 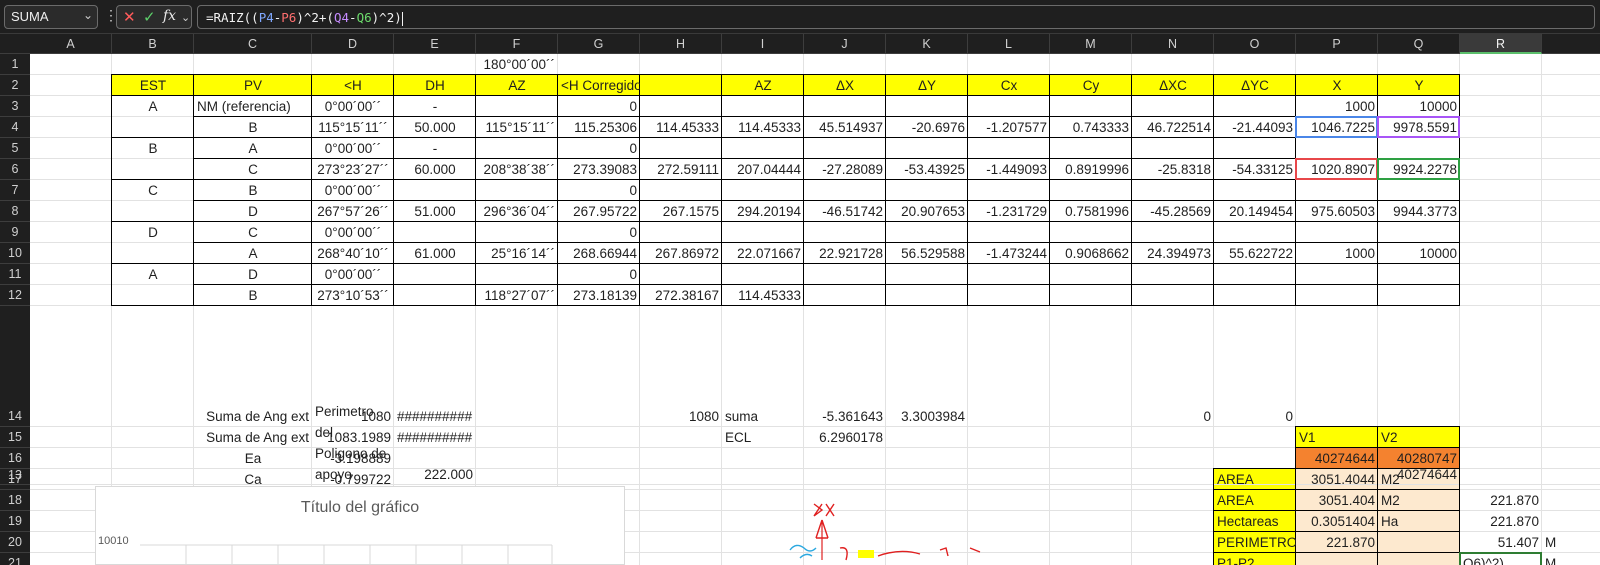 What do you see at coordinates (1501, 521) in the screenshot?
I see `cell-r19: 221.870` at bounding box center [1501, 521].